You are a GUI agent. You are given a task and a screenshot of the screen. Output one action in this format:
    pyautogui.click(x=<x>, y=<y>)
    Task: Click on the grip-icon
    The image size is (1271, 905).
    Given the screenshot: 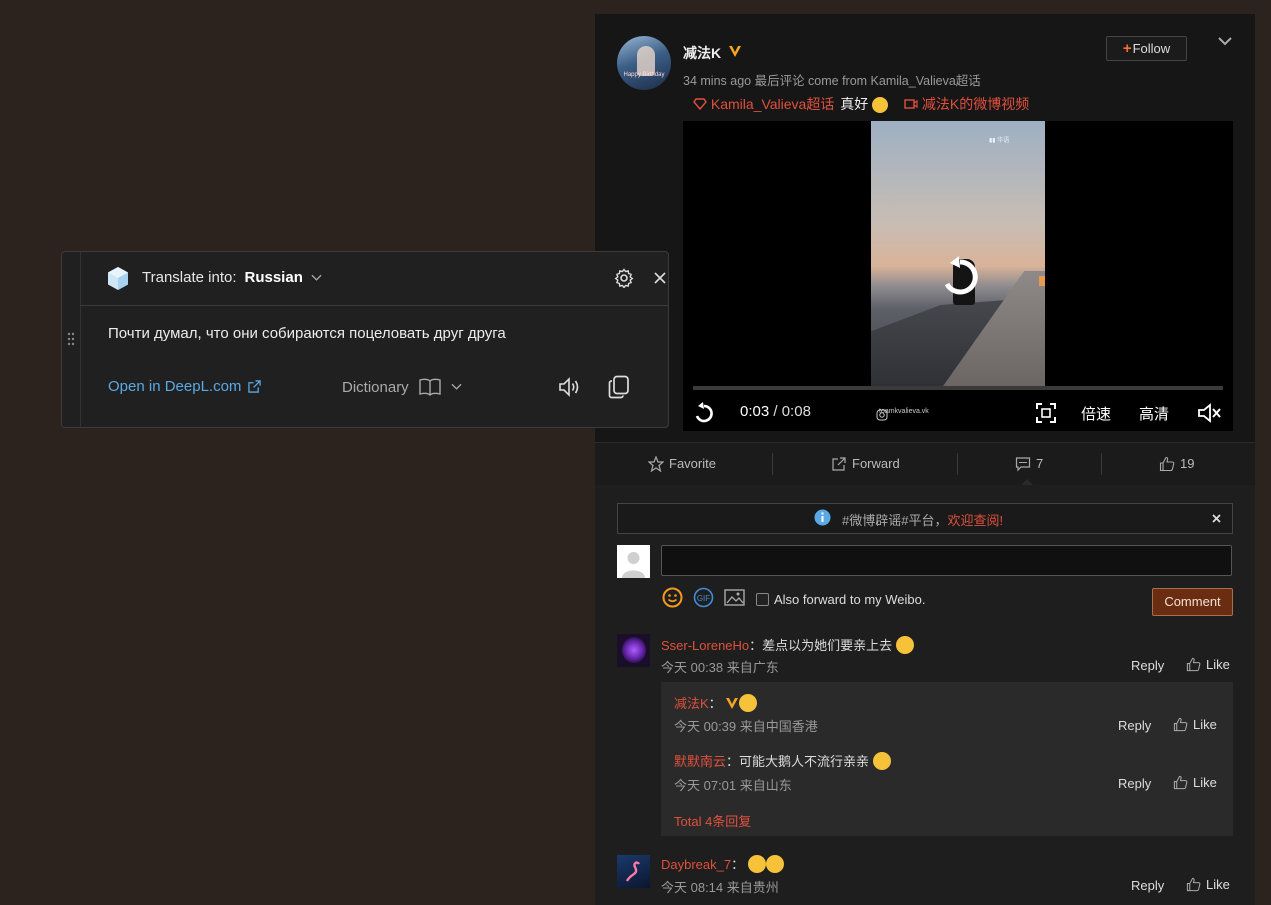 What is the action you would take?
    pyautogui.click(x=71, y=339)
    